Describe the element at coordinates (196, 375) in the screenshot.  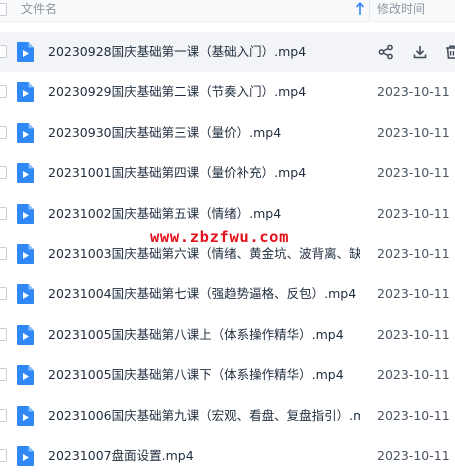
I see `file-name: 20231005国庆基础第八课下（体系操作精华）.mp4` at that location.